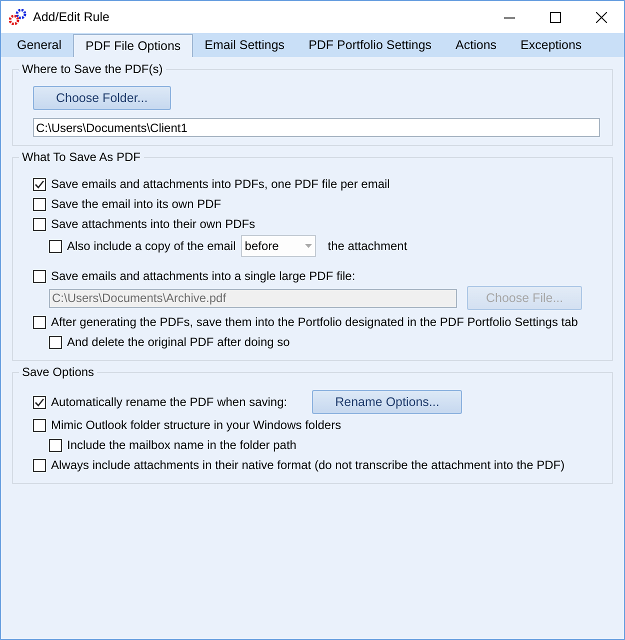 This screenshot has width=625, height=640. Describe the element at coordinates (151, 246) in the screenshot. I see `checkbox-label: Also include a copy of the email` at that location.